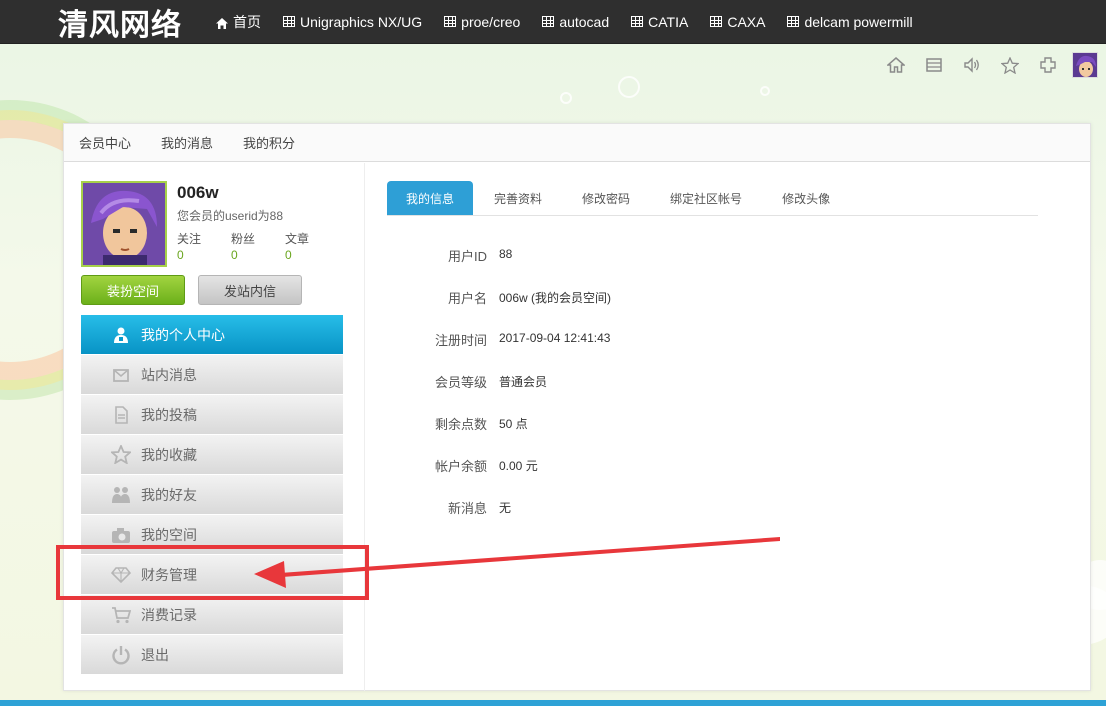  Describe the element at coordinates (499, 309) in the screenshot. I see `info-row-username: 用户名 006w (我的会员空间)` at that location.